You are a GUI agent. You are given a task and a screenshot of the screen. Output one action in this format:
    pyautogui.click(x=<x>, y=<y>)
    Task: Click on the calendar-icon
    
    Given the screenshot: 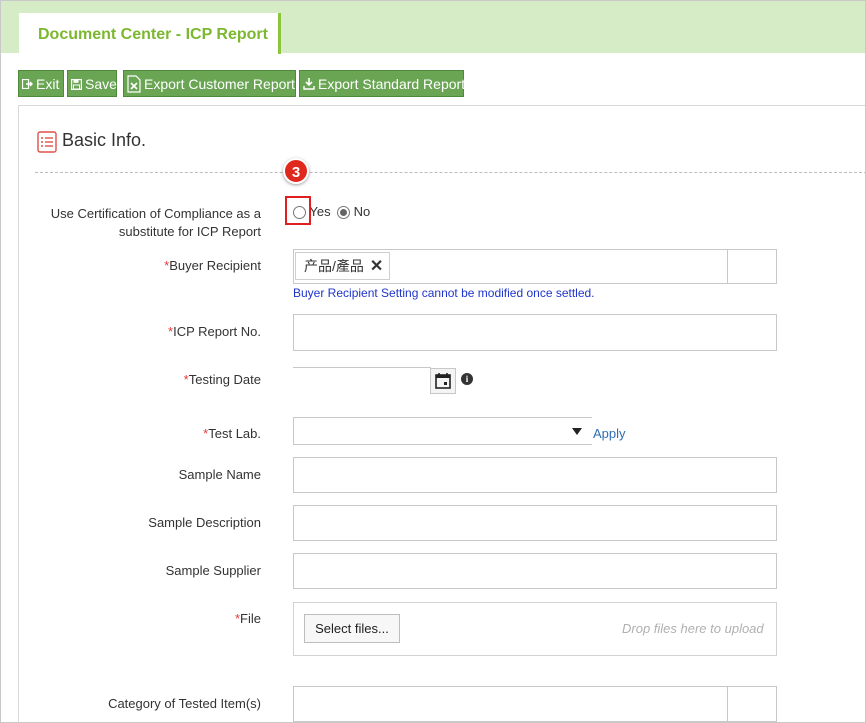 What is the action you would take?
    pyautogui.click(x=443, y=381)
    